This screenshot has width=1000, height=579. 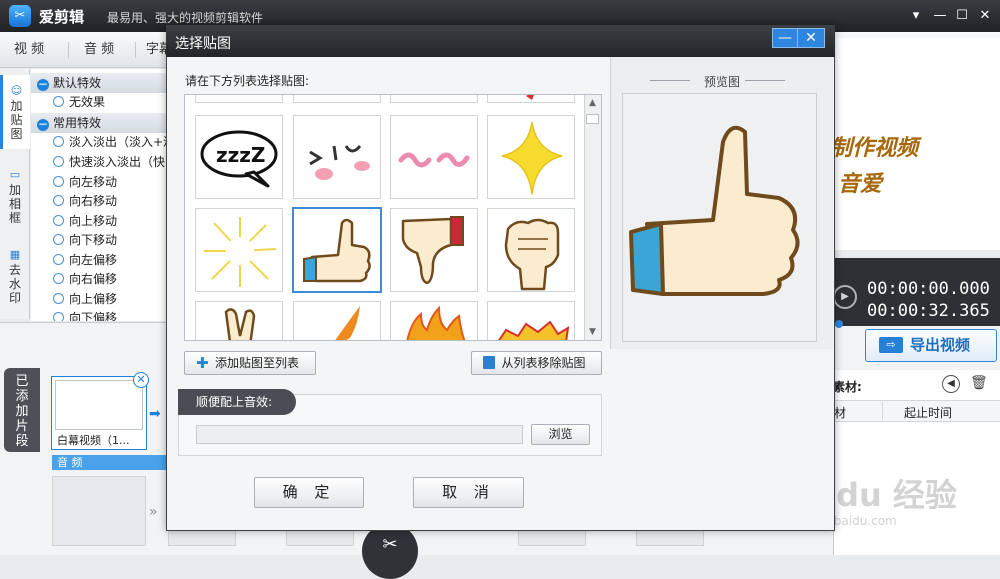 What do you see at coordinates (434, 250) in the screenshot?
I see `sticker-thumbs-down` at bounding box center [434, 250].